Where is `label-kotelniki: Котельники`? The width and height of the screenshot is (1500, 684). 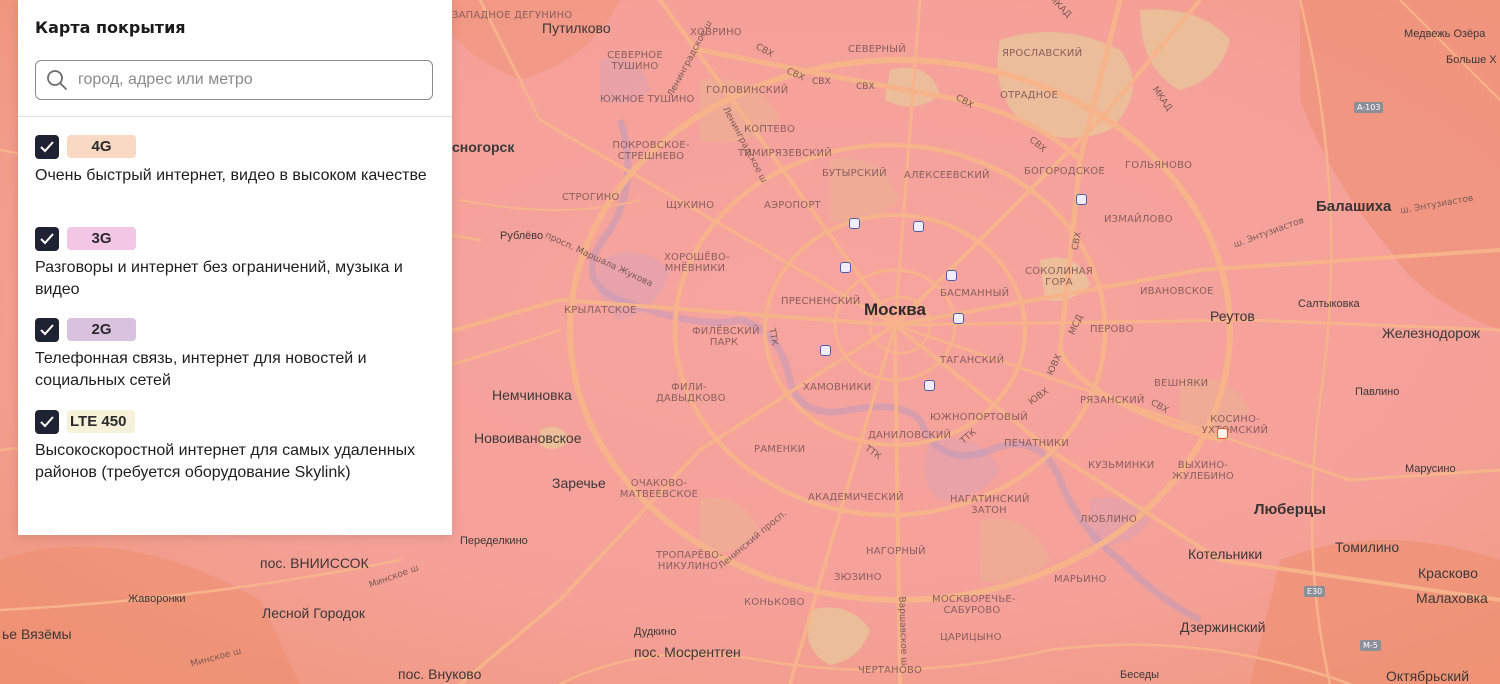
label-kotelniki: Котельники is located at coordinates (1225, 554).